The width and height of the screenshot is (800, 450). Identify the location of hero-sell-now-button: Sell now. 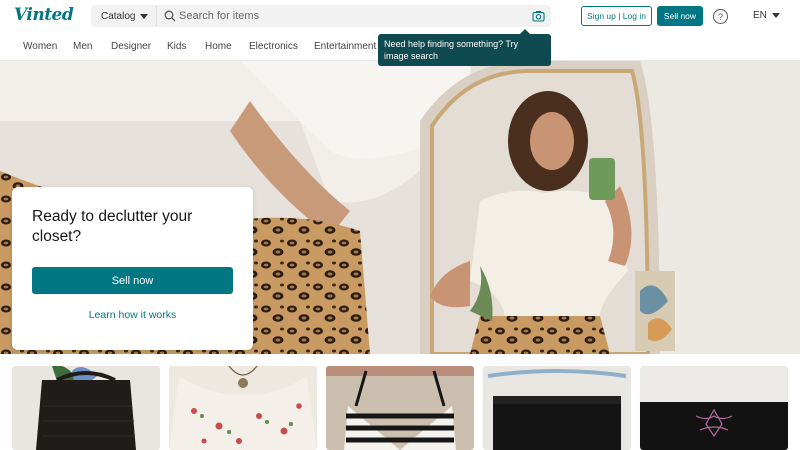
(132, 280).